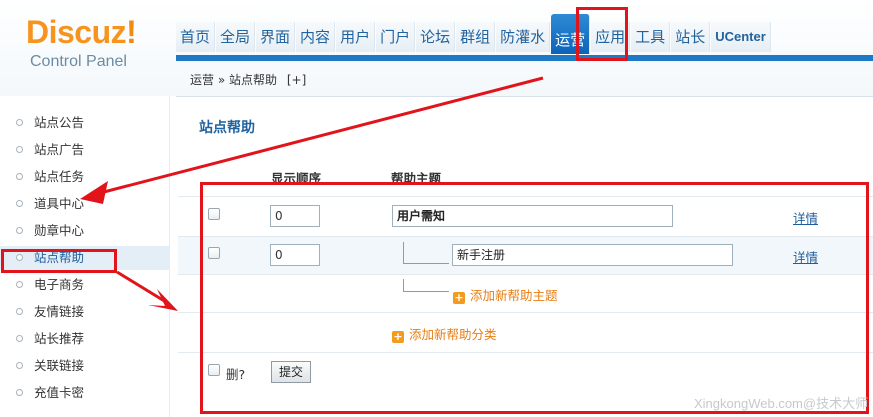 This screenshot has width=873, height=417. What do you see at coordinates (59, 122) in the screenshot?
I see `sidebar-item-label: 站点公告` at bounding box center [59, 122].